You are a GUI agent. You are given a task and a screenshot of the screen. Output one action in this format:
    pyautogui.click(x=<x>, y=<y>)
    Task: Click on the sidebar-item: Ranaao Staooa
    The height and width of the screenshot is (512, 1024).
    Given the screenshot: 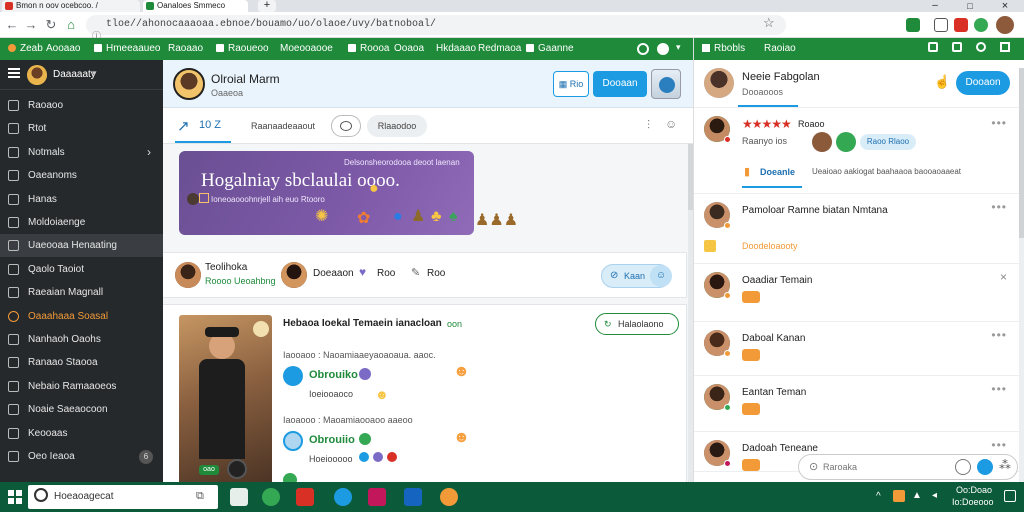 What is the action you would take?
    pyautogui.click(x=81, y=362)
    